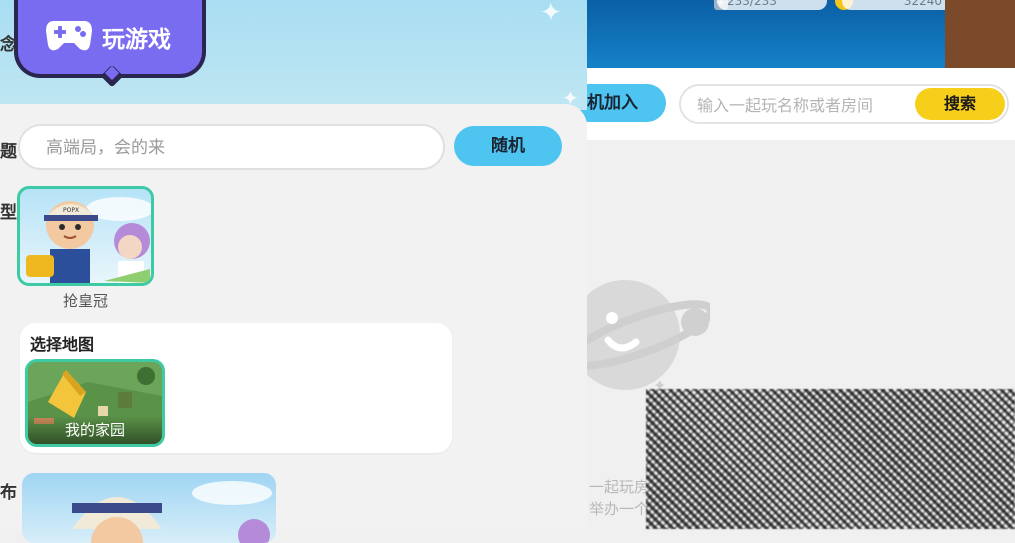 The width and height of the screenshot is (1015, 543). Describe the element at coordinates (8, 152) in the screenshot. I see `side-label: 题` at that location.